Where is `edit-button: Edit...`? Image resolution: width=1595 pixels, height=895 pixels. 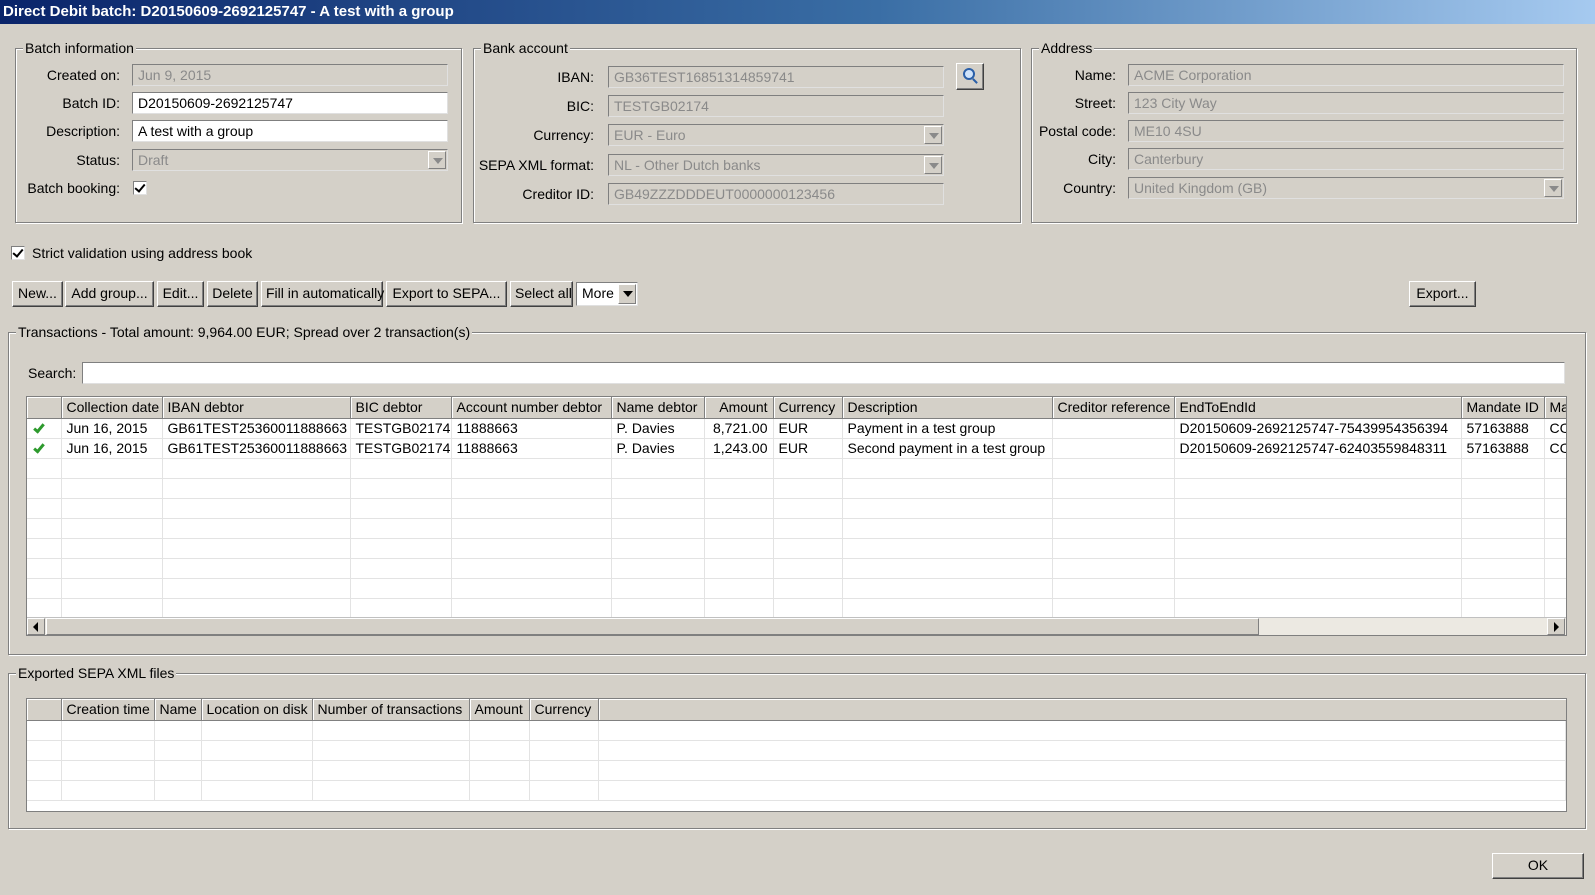
edit-button: Edit... is located at coordinates (180, 294).